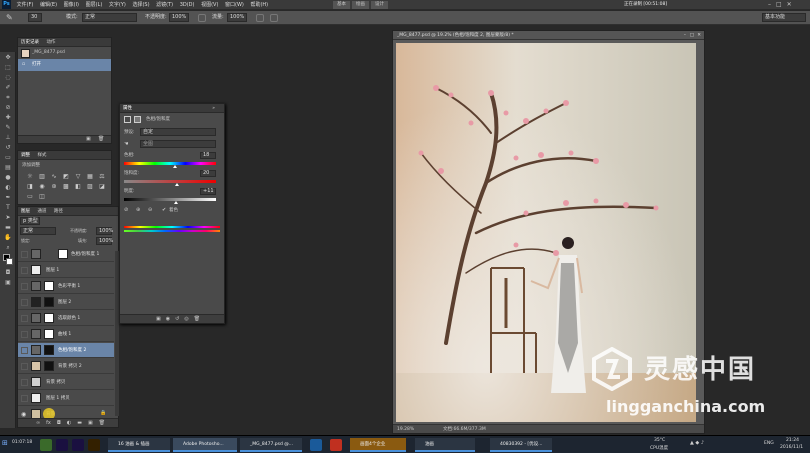 The image size is (810, 453). Describe the element at coordinates (379, 5) in the screenshot. I see `workspace-tab-design: 设计` at that location.